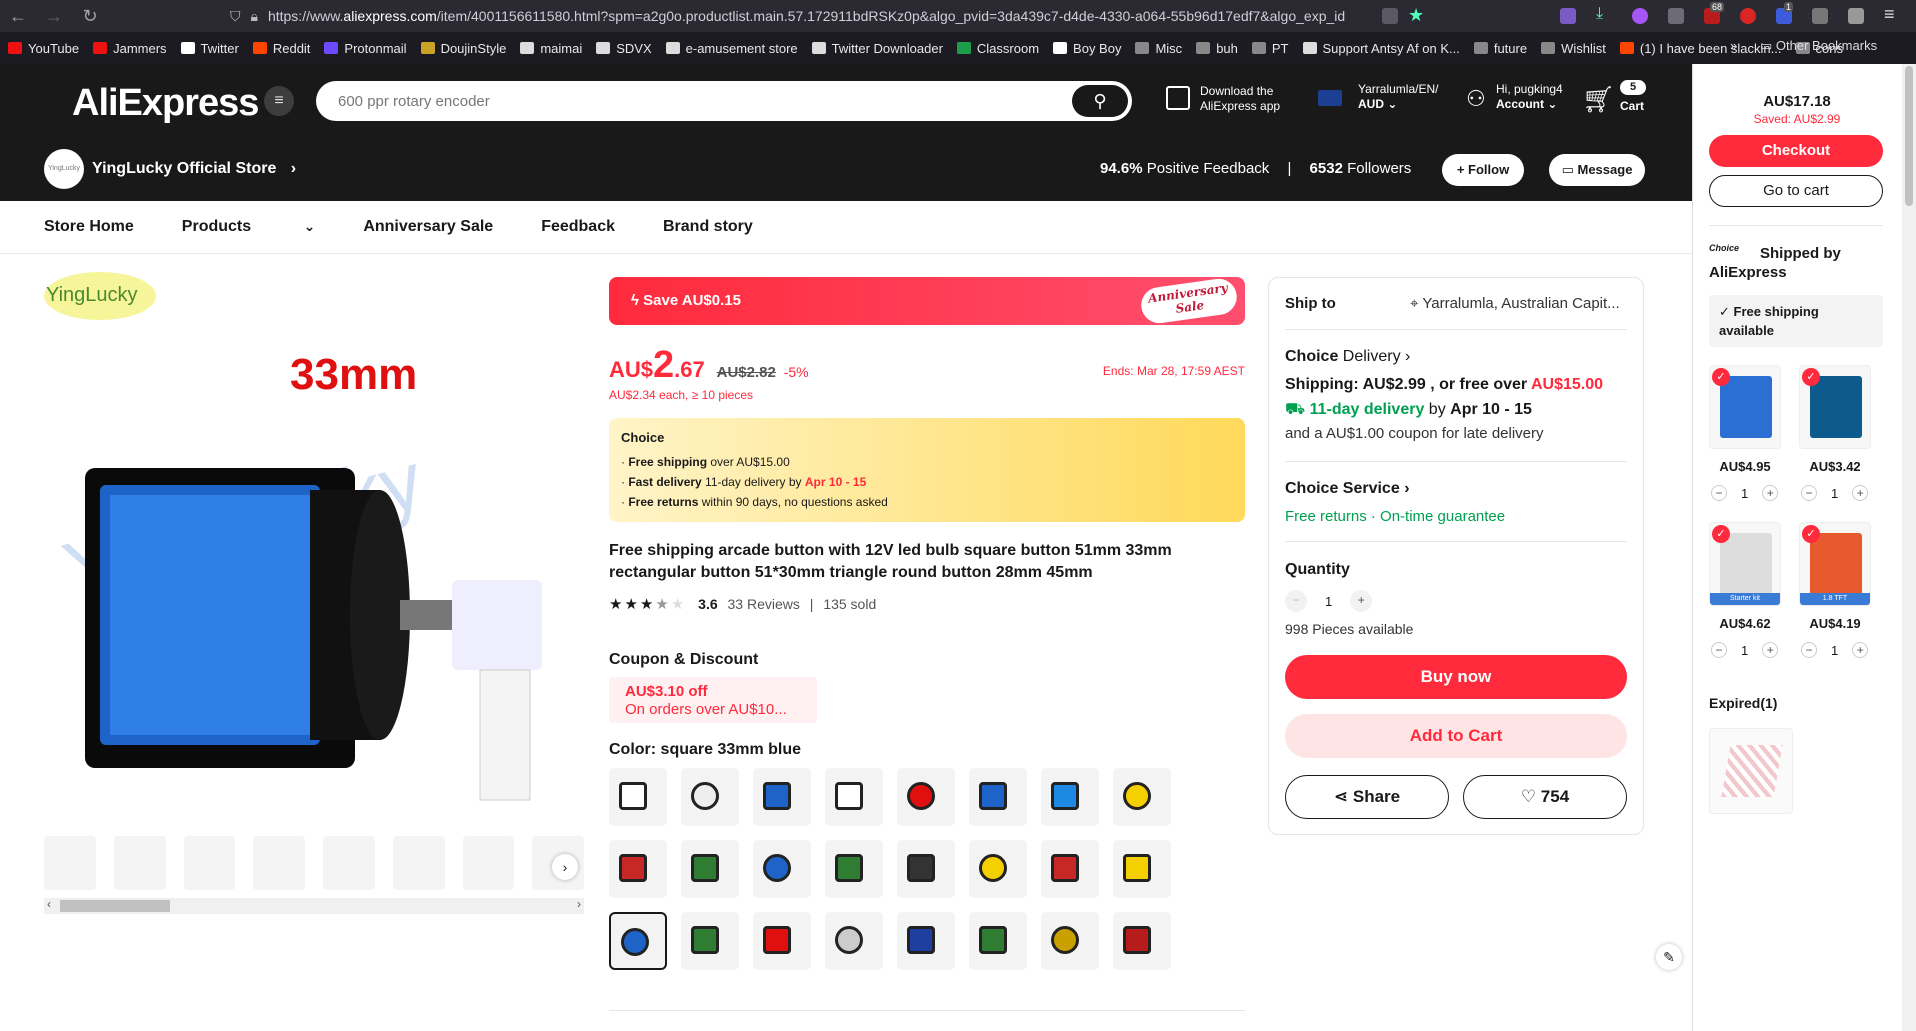 The width and height of the screenshot is (1916, 1031). Describe the element at coordinates (1748, 16) in the screenshot. I see `ublock-icon` at that location.